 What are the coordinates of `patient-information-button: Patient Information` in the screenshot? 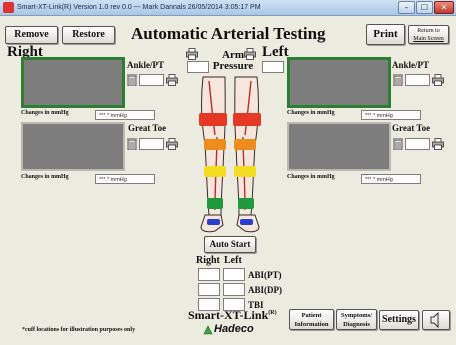 It's located at (311, 319).